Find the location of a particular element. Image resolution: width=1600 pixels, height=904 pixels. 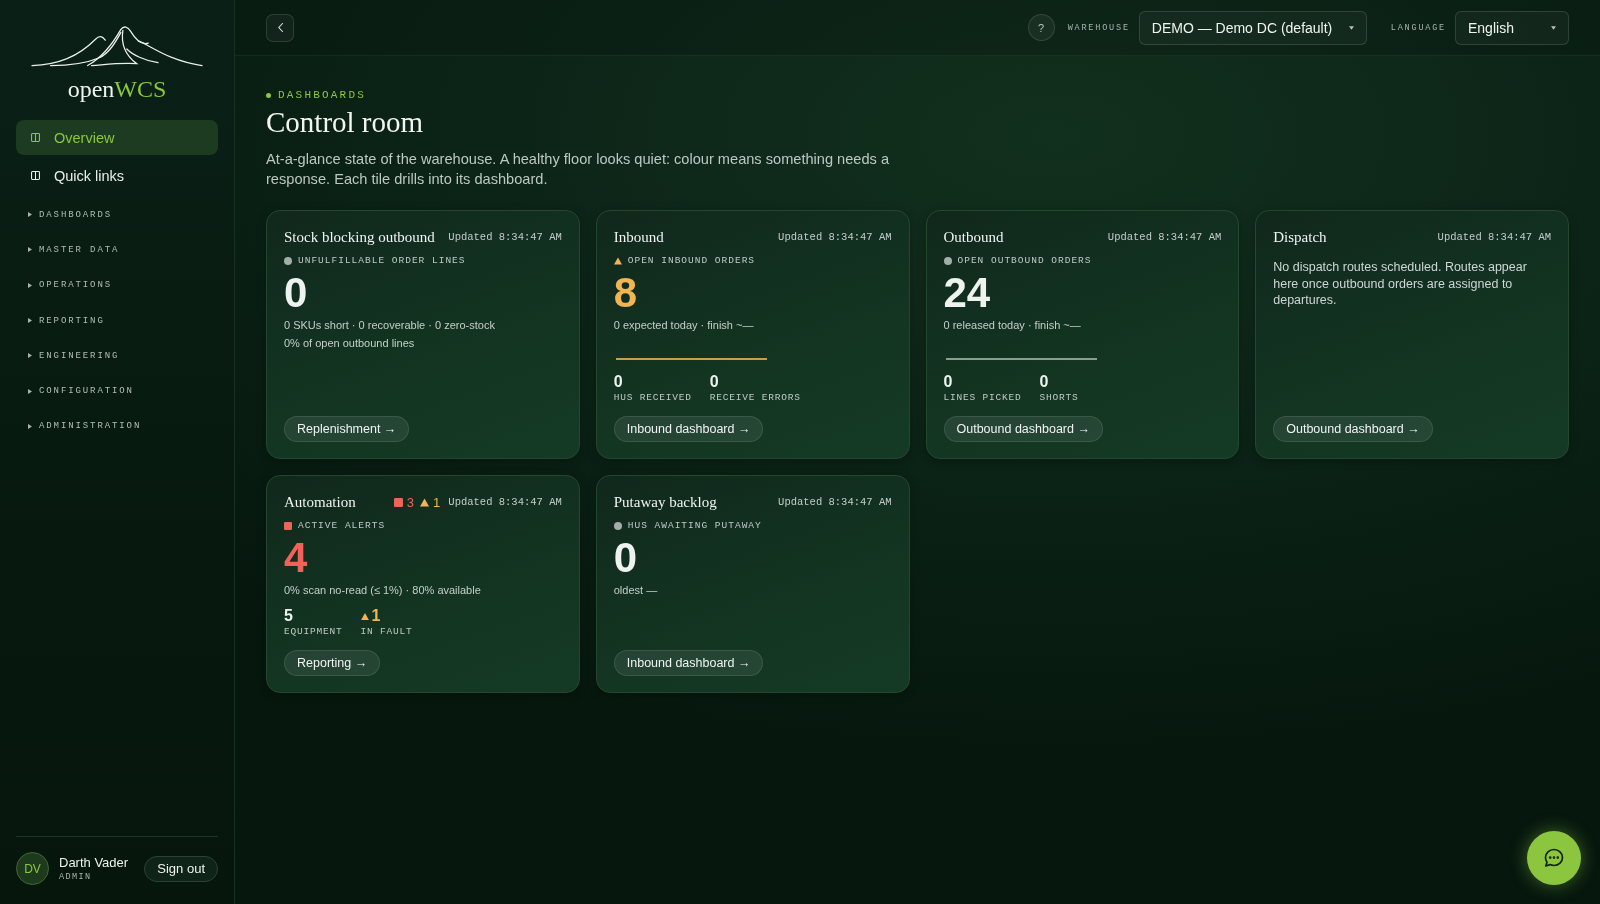

tile-title: Dispatch is located at coordinates (1300, 237).